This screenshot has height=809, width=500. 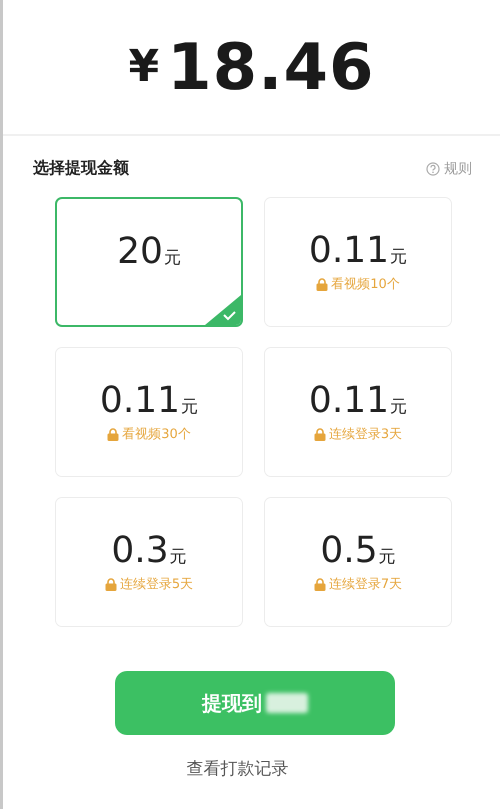 I want to click on help-icon, so click(x=433, y=169).